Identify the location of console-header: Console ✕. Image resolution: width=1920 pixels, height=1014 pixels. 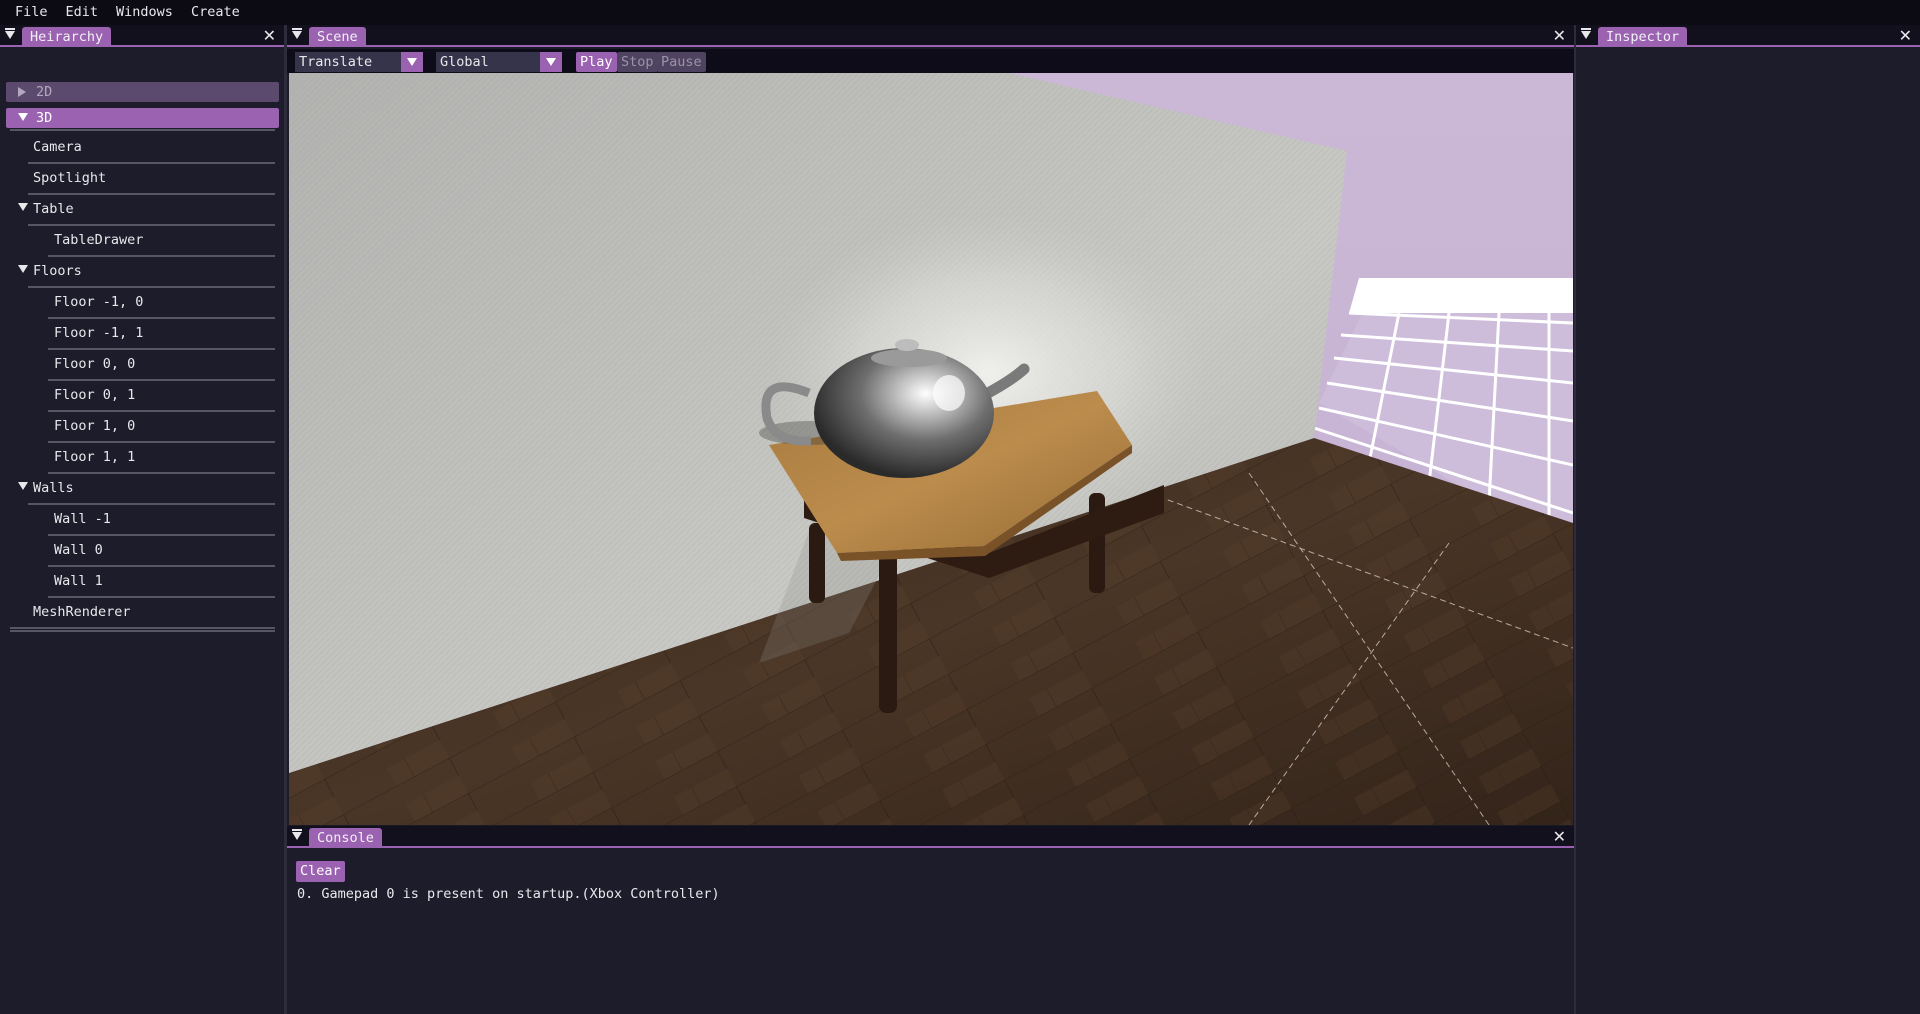
(930, 837).